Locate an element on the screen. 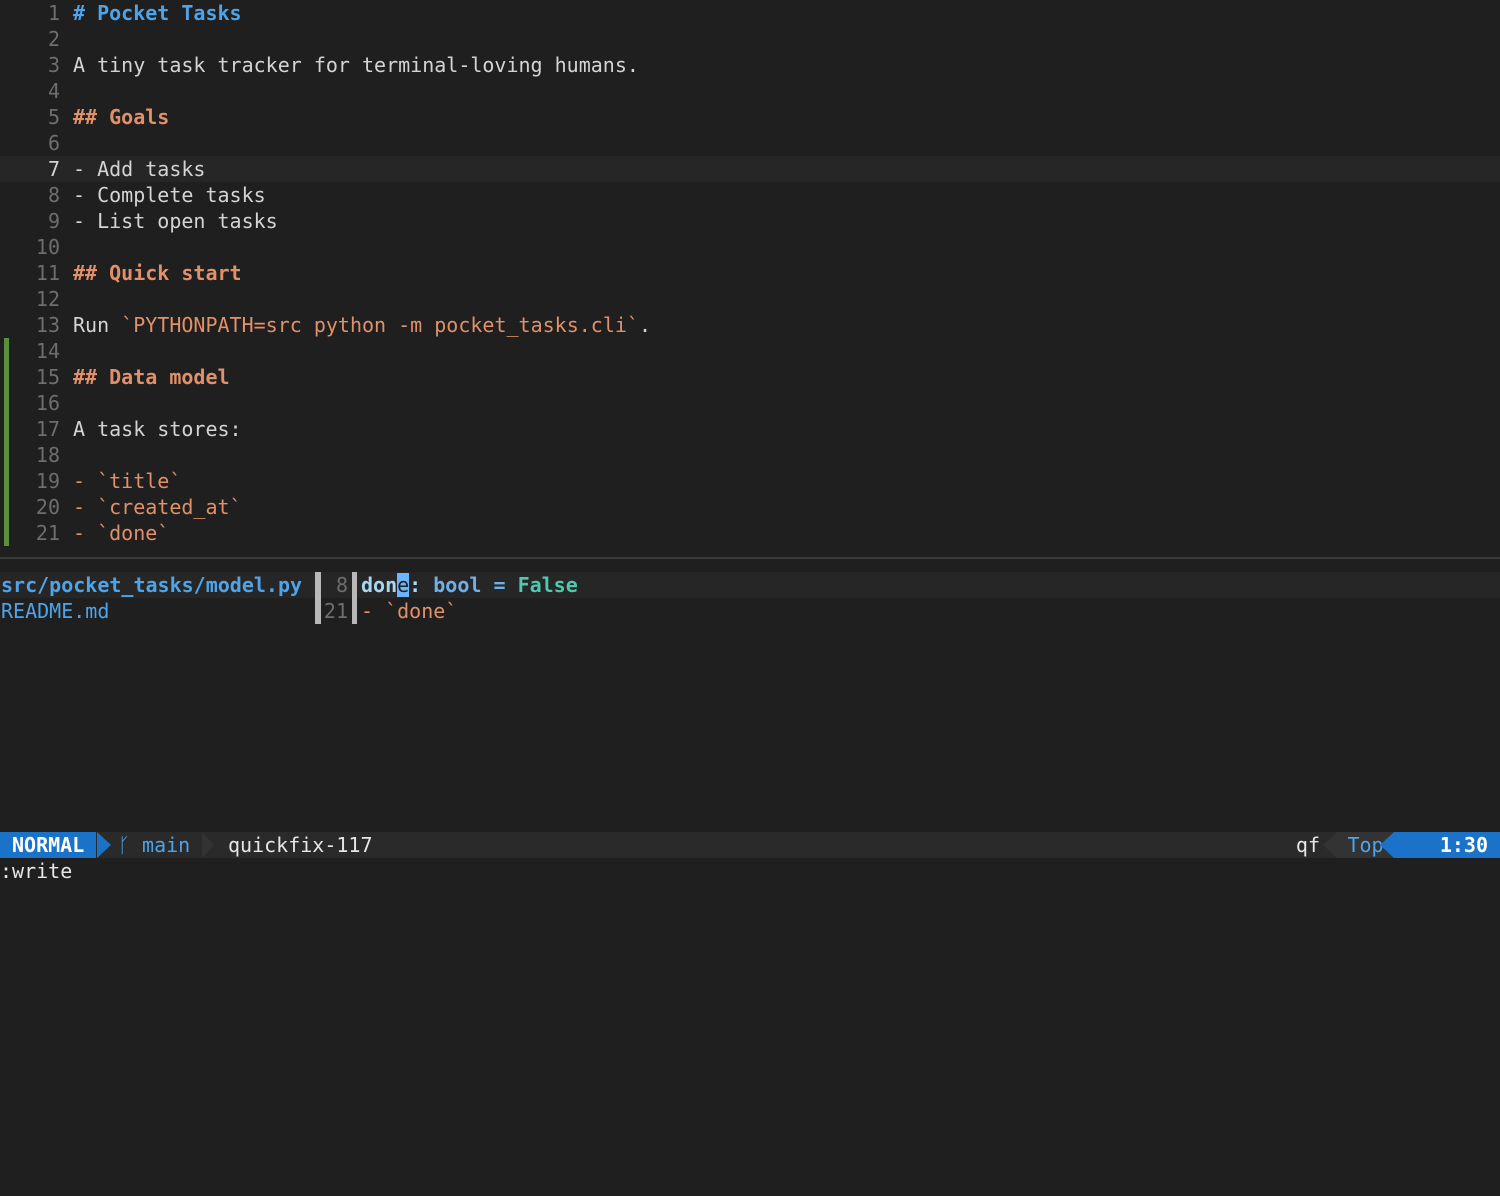  quickfix-text: done: bool = False is located at coordinates (469, 585).